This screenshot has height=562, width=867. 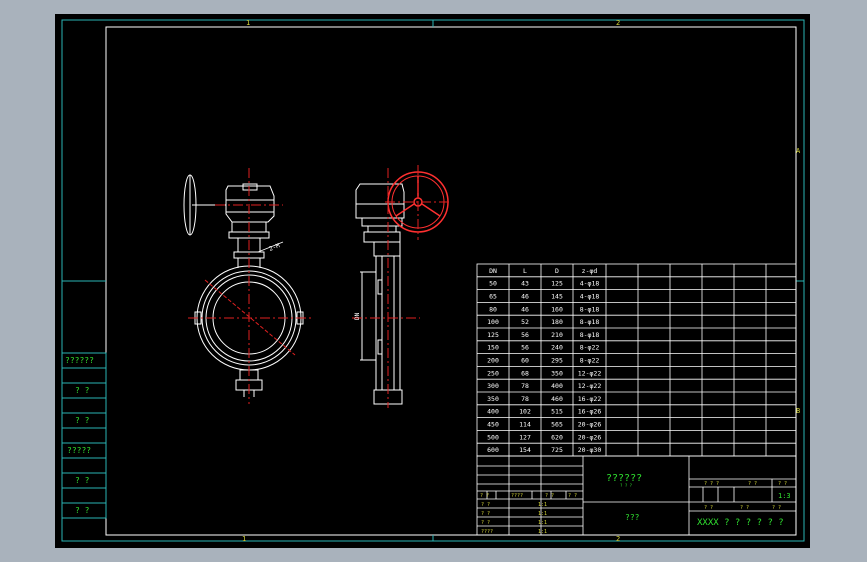 What do you see at coordinates (487, 532) in the screenshot?
I see `sign-label: ????` at bounding box center [487, 532].